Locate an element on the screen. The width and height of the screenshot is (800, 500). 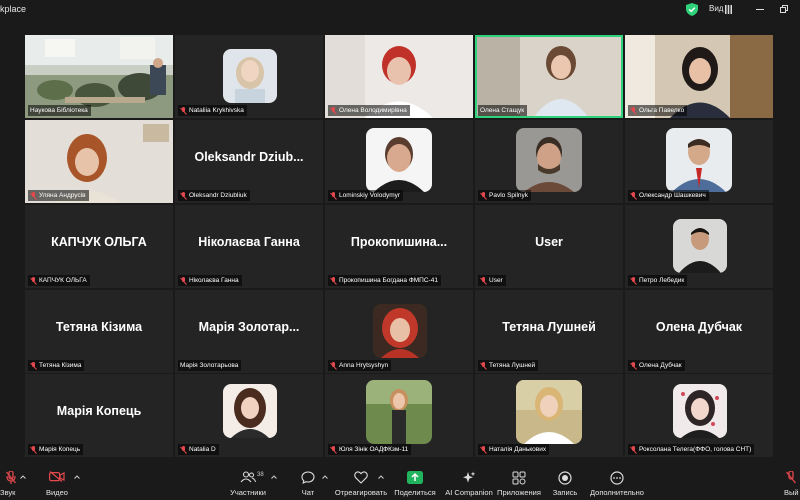
audio-options-chevron-icon is located at coordinates (23, 477).